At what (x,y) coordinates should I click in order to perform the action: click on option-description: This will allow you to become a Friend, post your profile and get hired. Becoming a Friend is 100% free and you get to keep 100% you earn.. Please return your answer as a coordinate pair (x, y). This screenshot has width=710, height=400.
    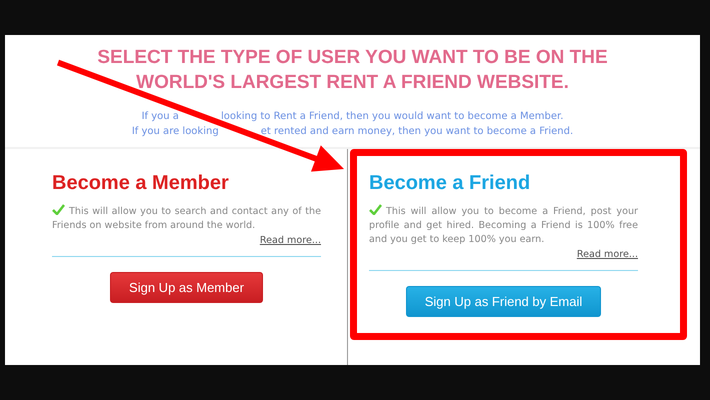
    Looking at the image, I should click on (503, 225).